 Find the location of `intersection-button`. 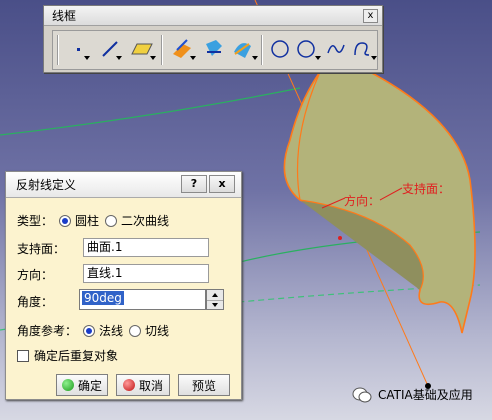

intersection-button is located at coordinates (214, 49).